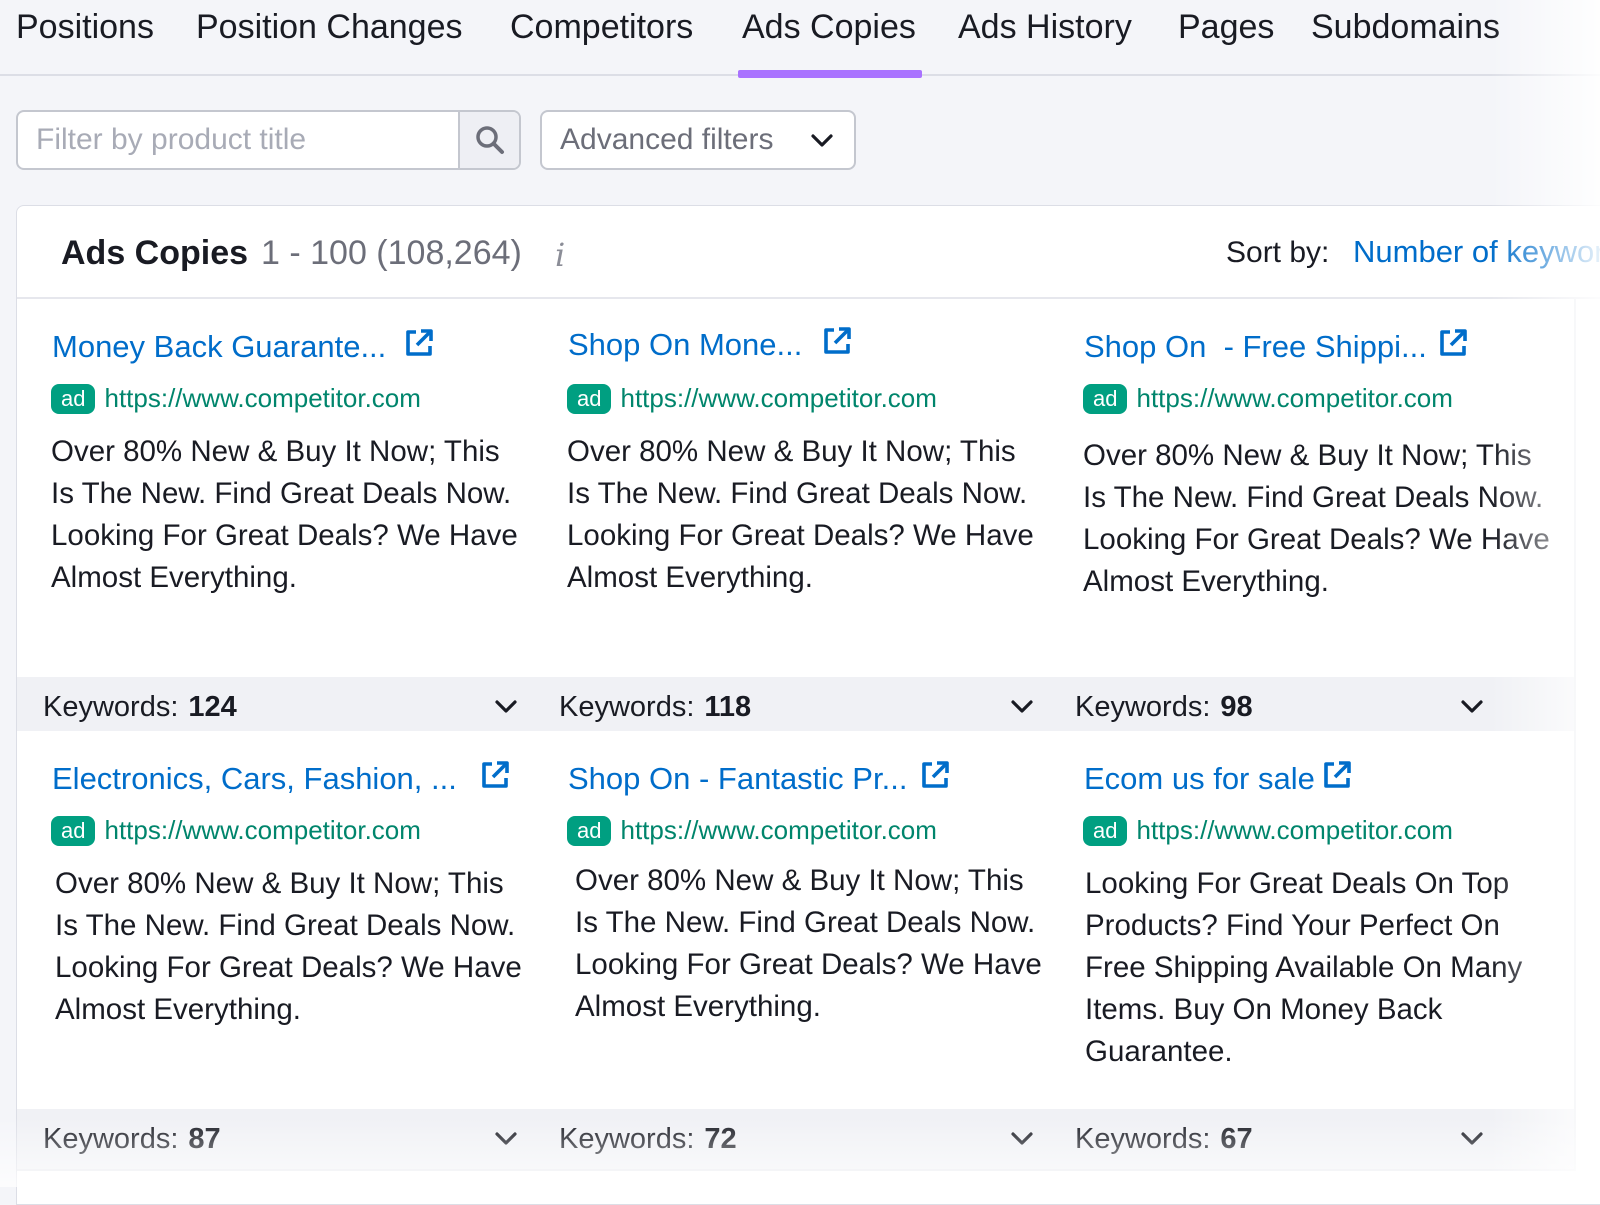  I want to click on keywords-toggle: Keywords: 124, so click(279, 707).